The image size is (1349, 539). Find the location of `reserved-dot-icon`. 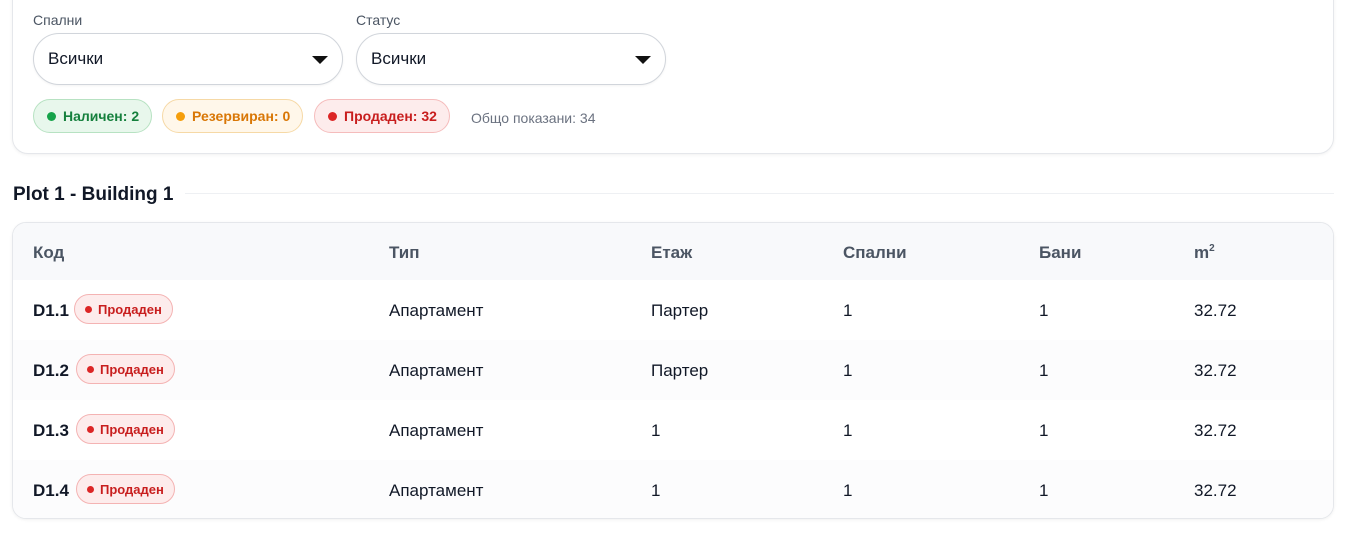

reserved-dot-icon is located at coordinates (180, 116).